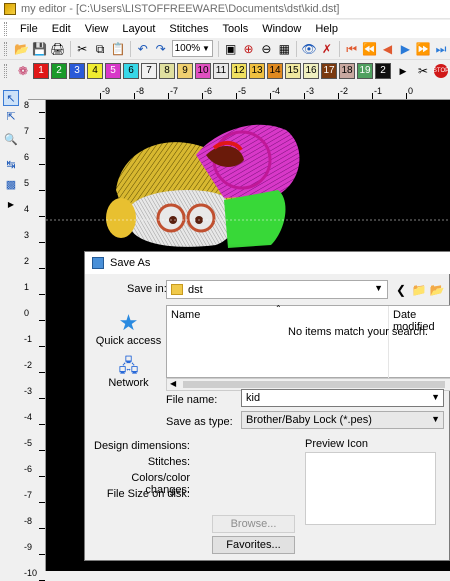 Image resolution: width=450 pixels, height=581 pixels. Describe the element at coordinates (352, 49) in the screenshot. I see `first-stitch-icon: ⏮` at that location.